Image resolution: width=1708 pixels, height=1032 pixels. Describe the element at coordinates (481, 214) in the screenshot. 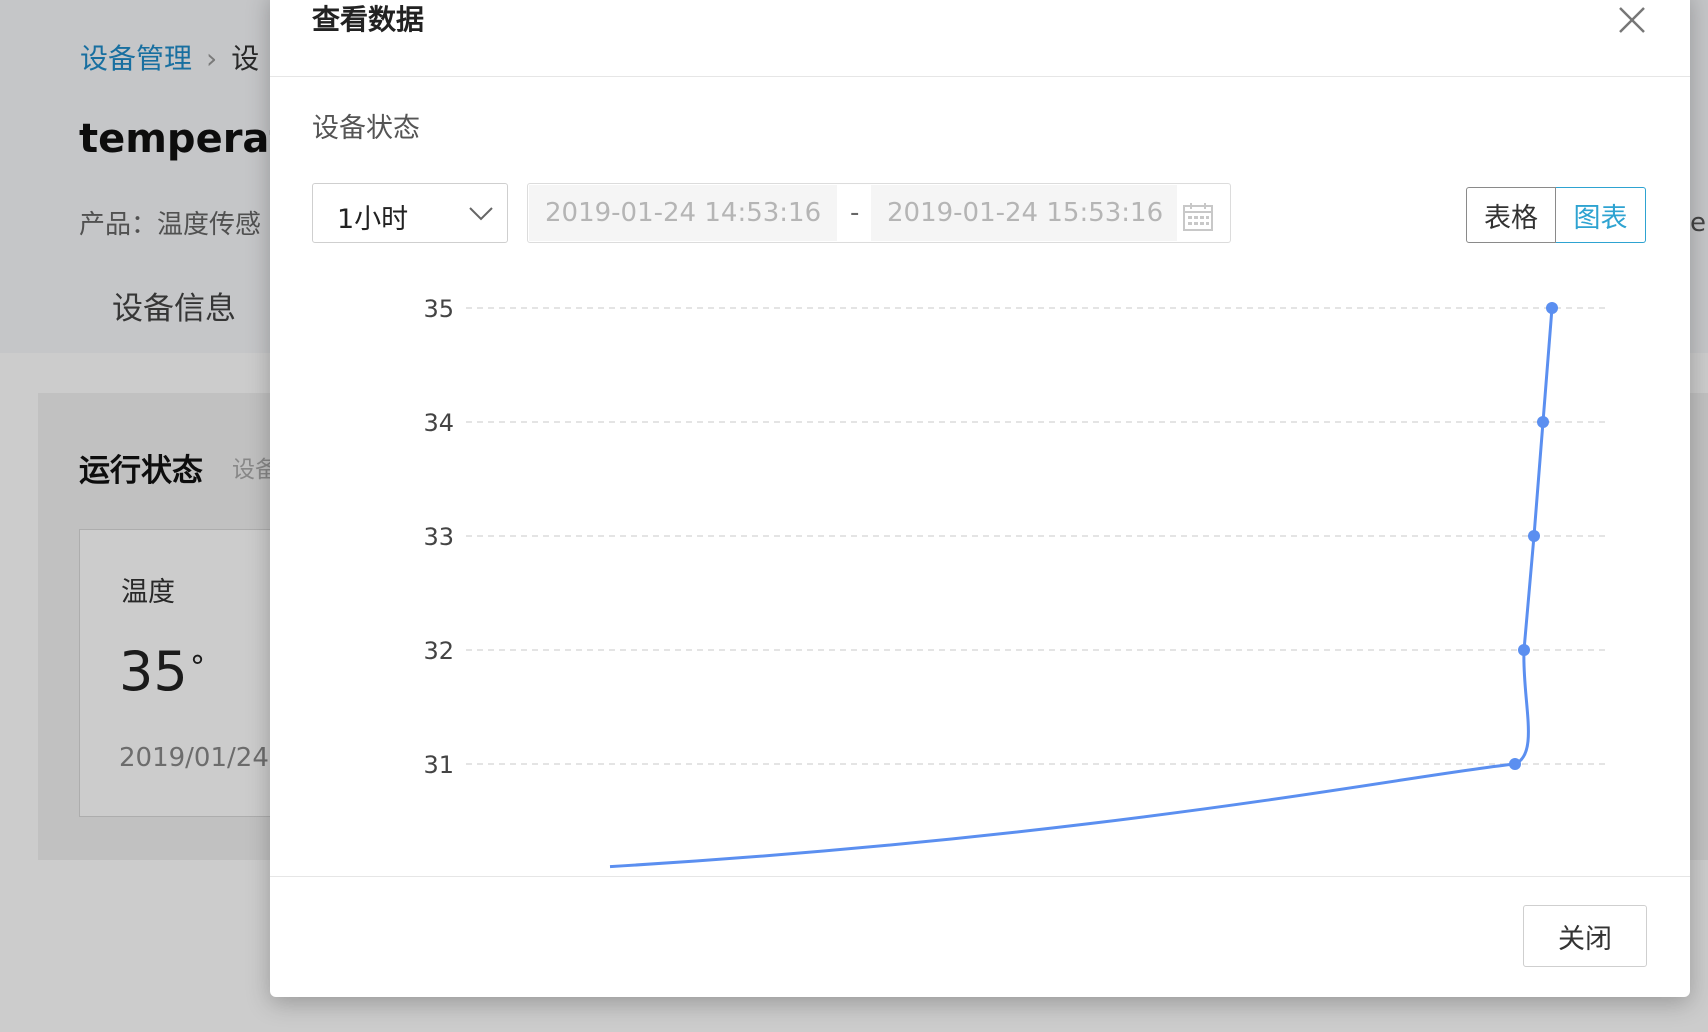

I see `chevron-down-icon` at that location.